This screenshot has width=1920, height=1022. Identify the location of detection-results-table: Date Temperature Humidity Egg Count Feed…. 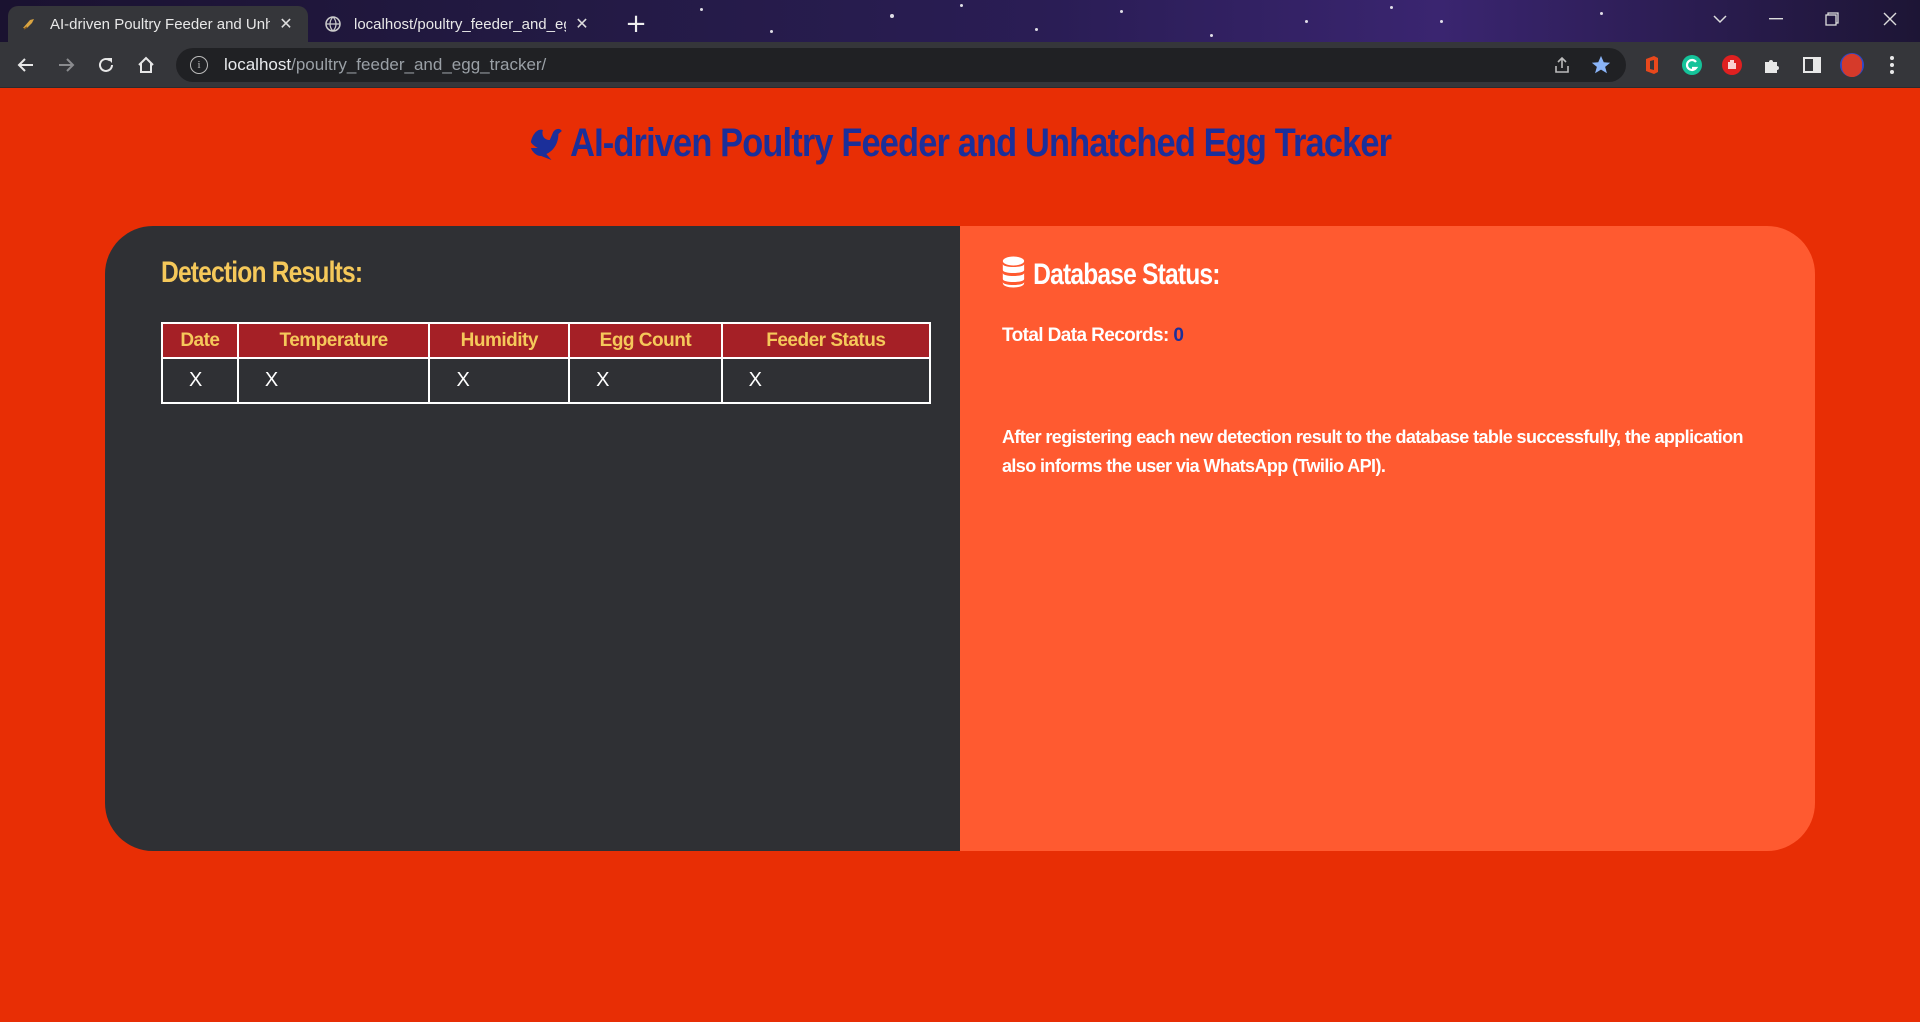
(546, 363).